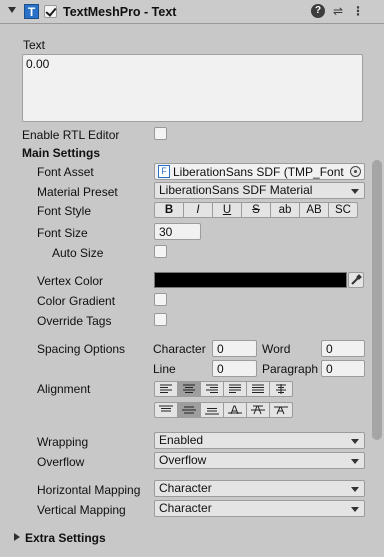 The width and height of the screenshot is (384, 557). What do you see at coordinates (377, 300) in the screenshot?
I see `scrollbar-thumb` at bounding box center [377, 300].